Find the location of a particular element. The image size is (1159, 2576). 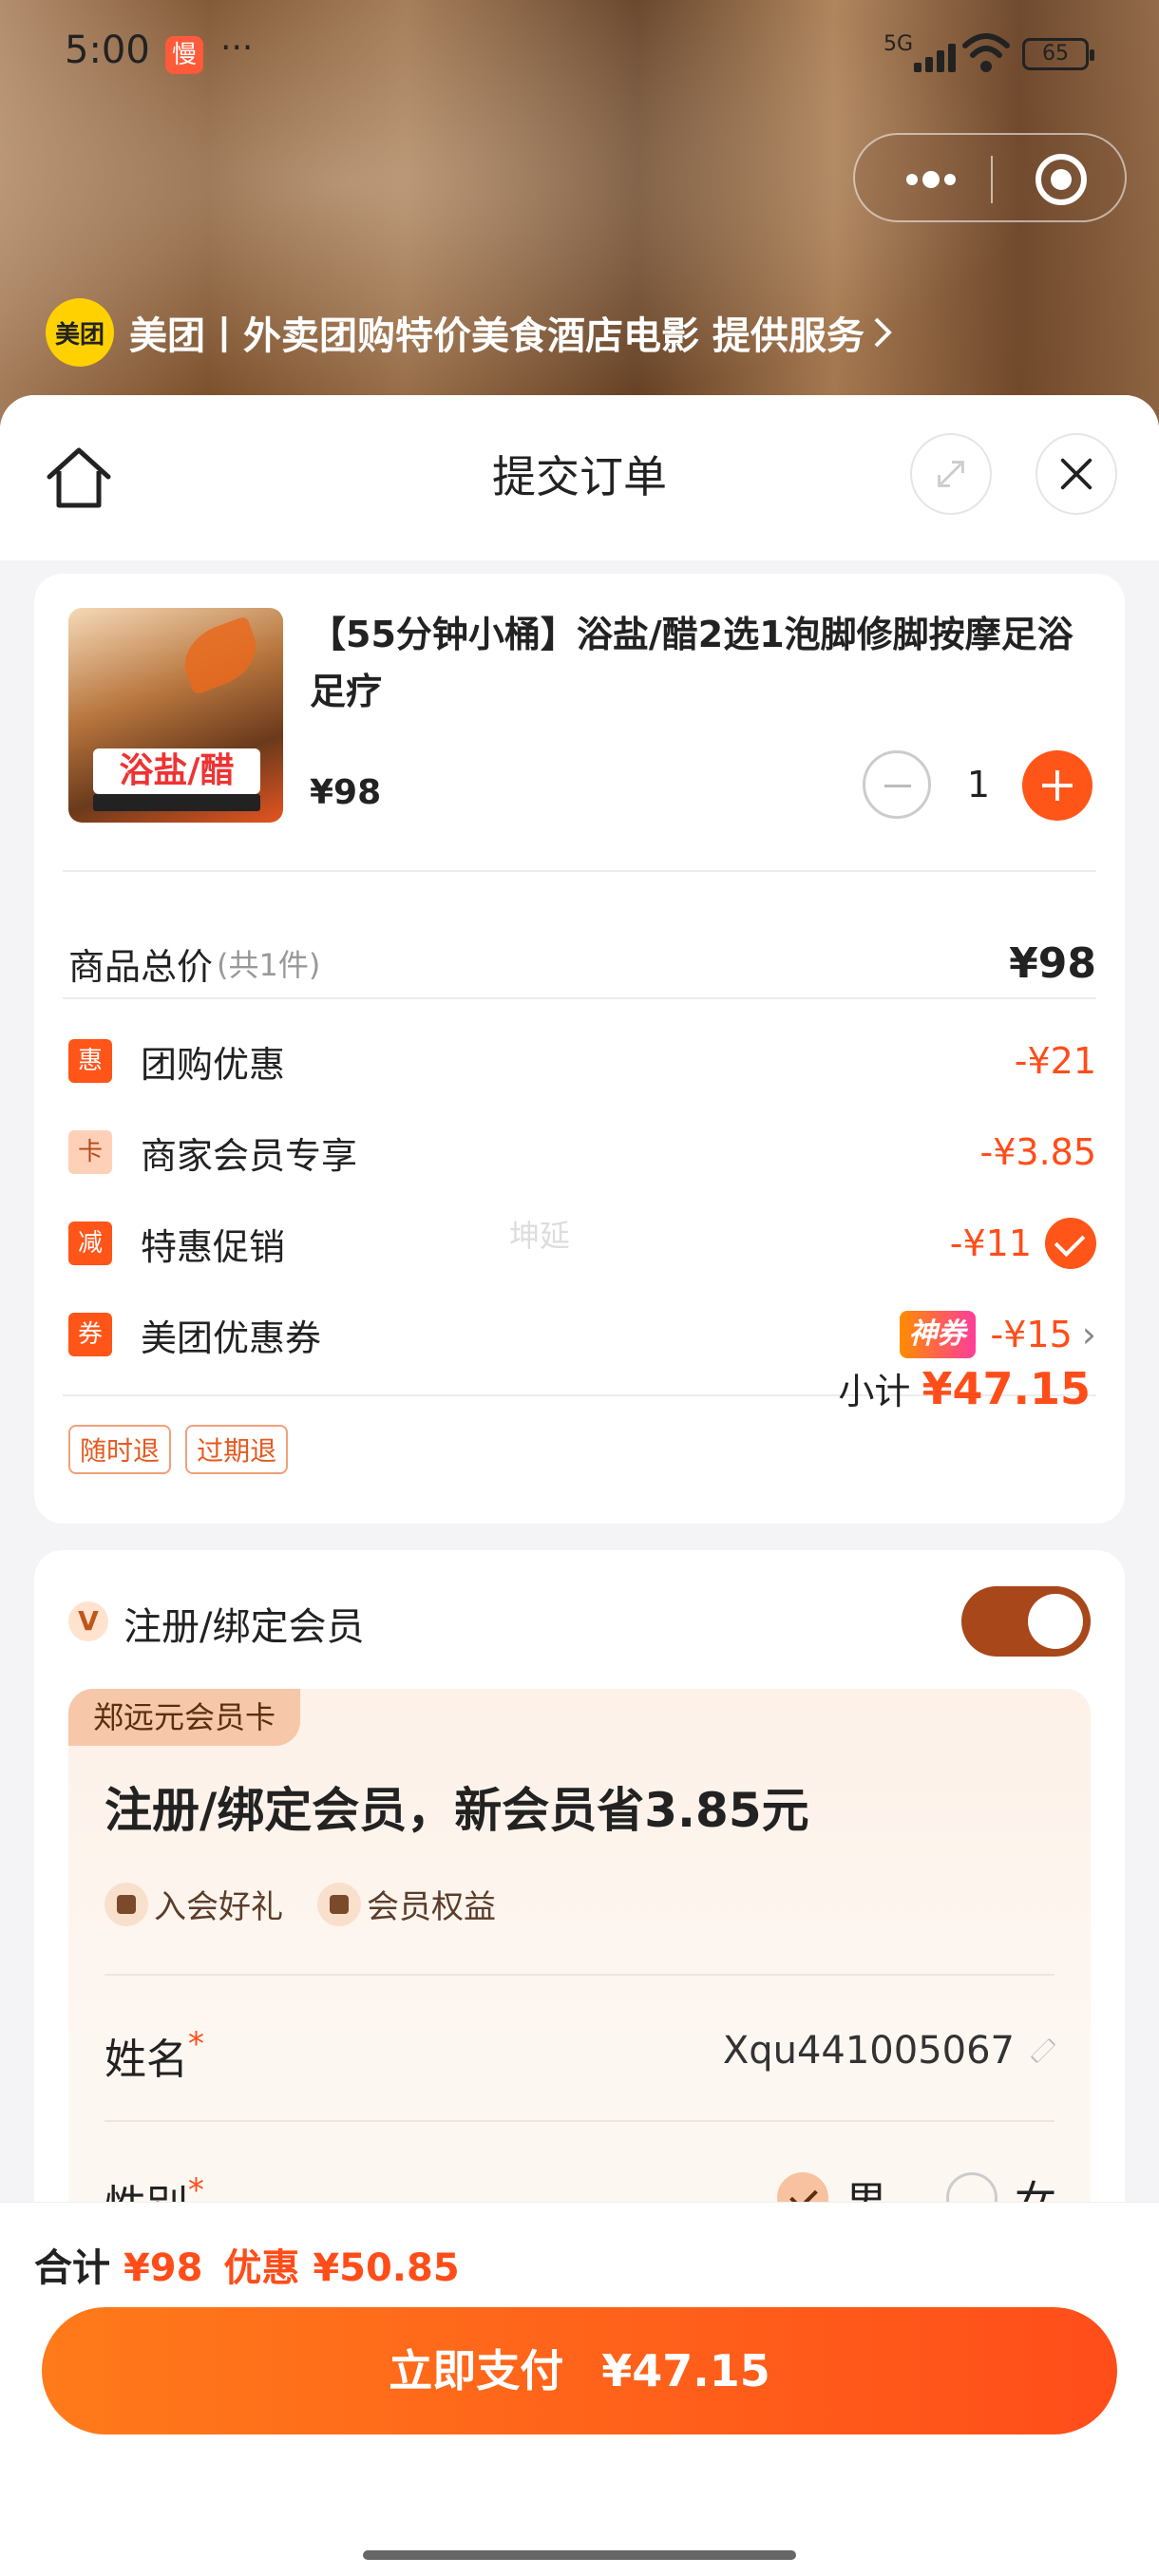

meituan-logo-icon: 美团 is located at coordinates (80, 332).